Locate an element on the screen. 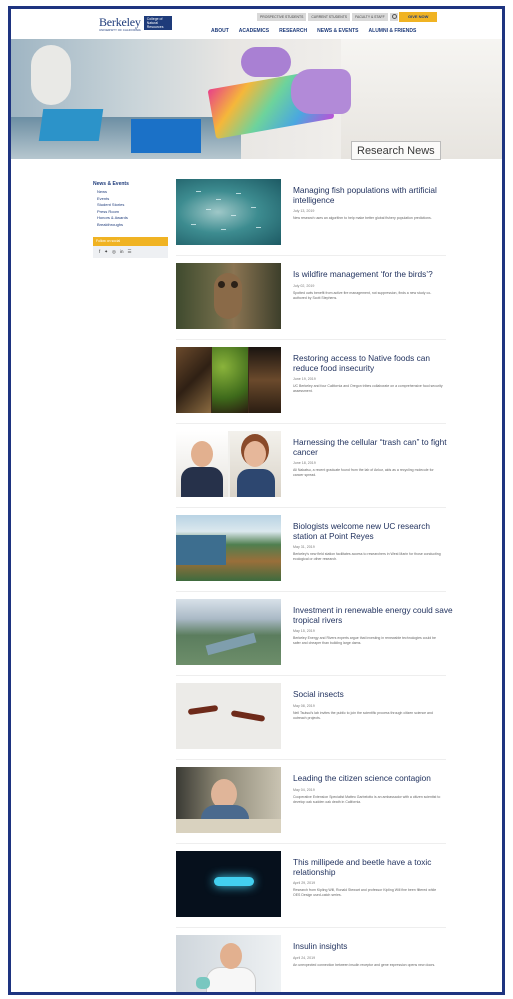  sidebar-item-honors-awards: Honors & Awards is located at coordinates (130, 218).